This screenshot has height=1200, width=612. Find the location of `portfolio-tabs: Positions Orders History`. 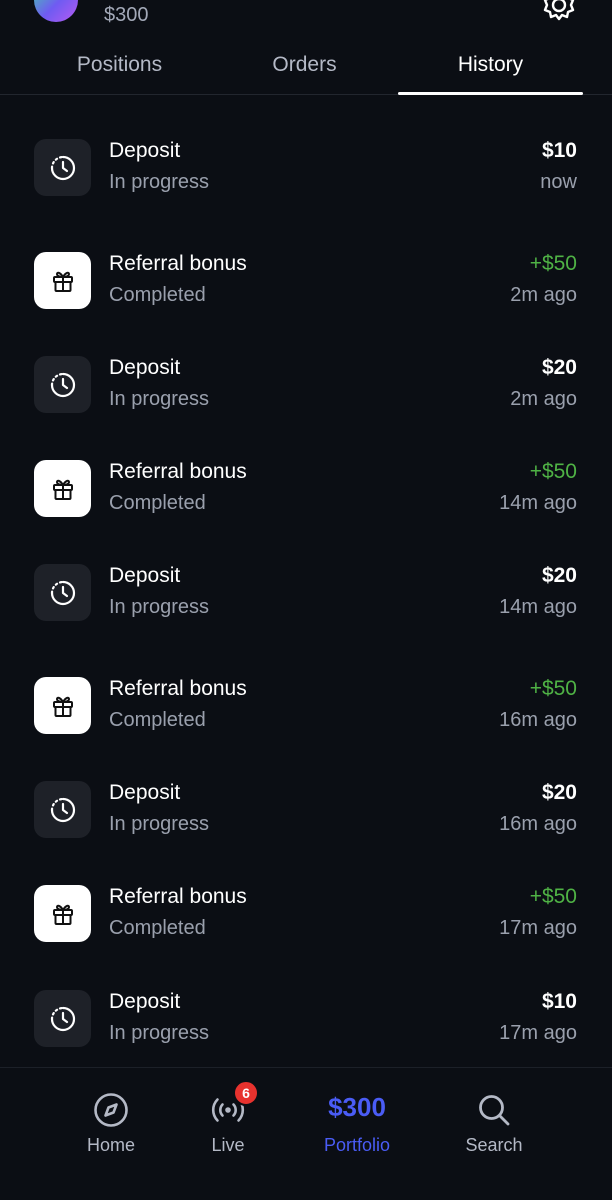

portfolio-tabs: Positions Orders History is located at coordinates (306, 65).